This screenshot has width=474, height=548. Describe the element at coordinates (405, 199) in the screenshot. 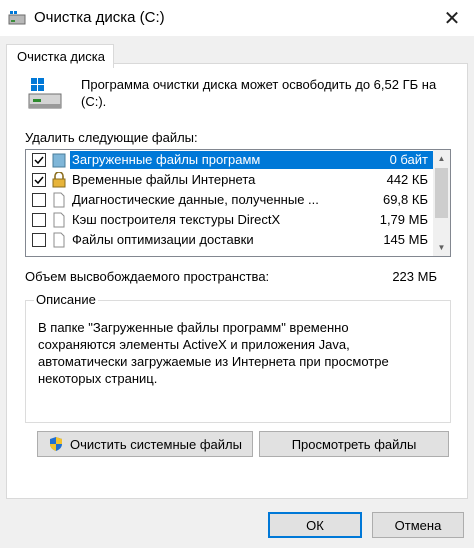

I see `item-size: 69,8 КБ` at that location.